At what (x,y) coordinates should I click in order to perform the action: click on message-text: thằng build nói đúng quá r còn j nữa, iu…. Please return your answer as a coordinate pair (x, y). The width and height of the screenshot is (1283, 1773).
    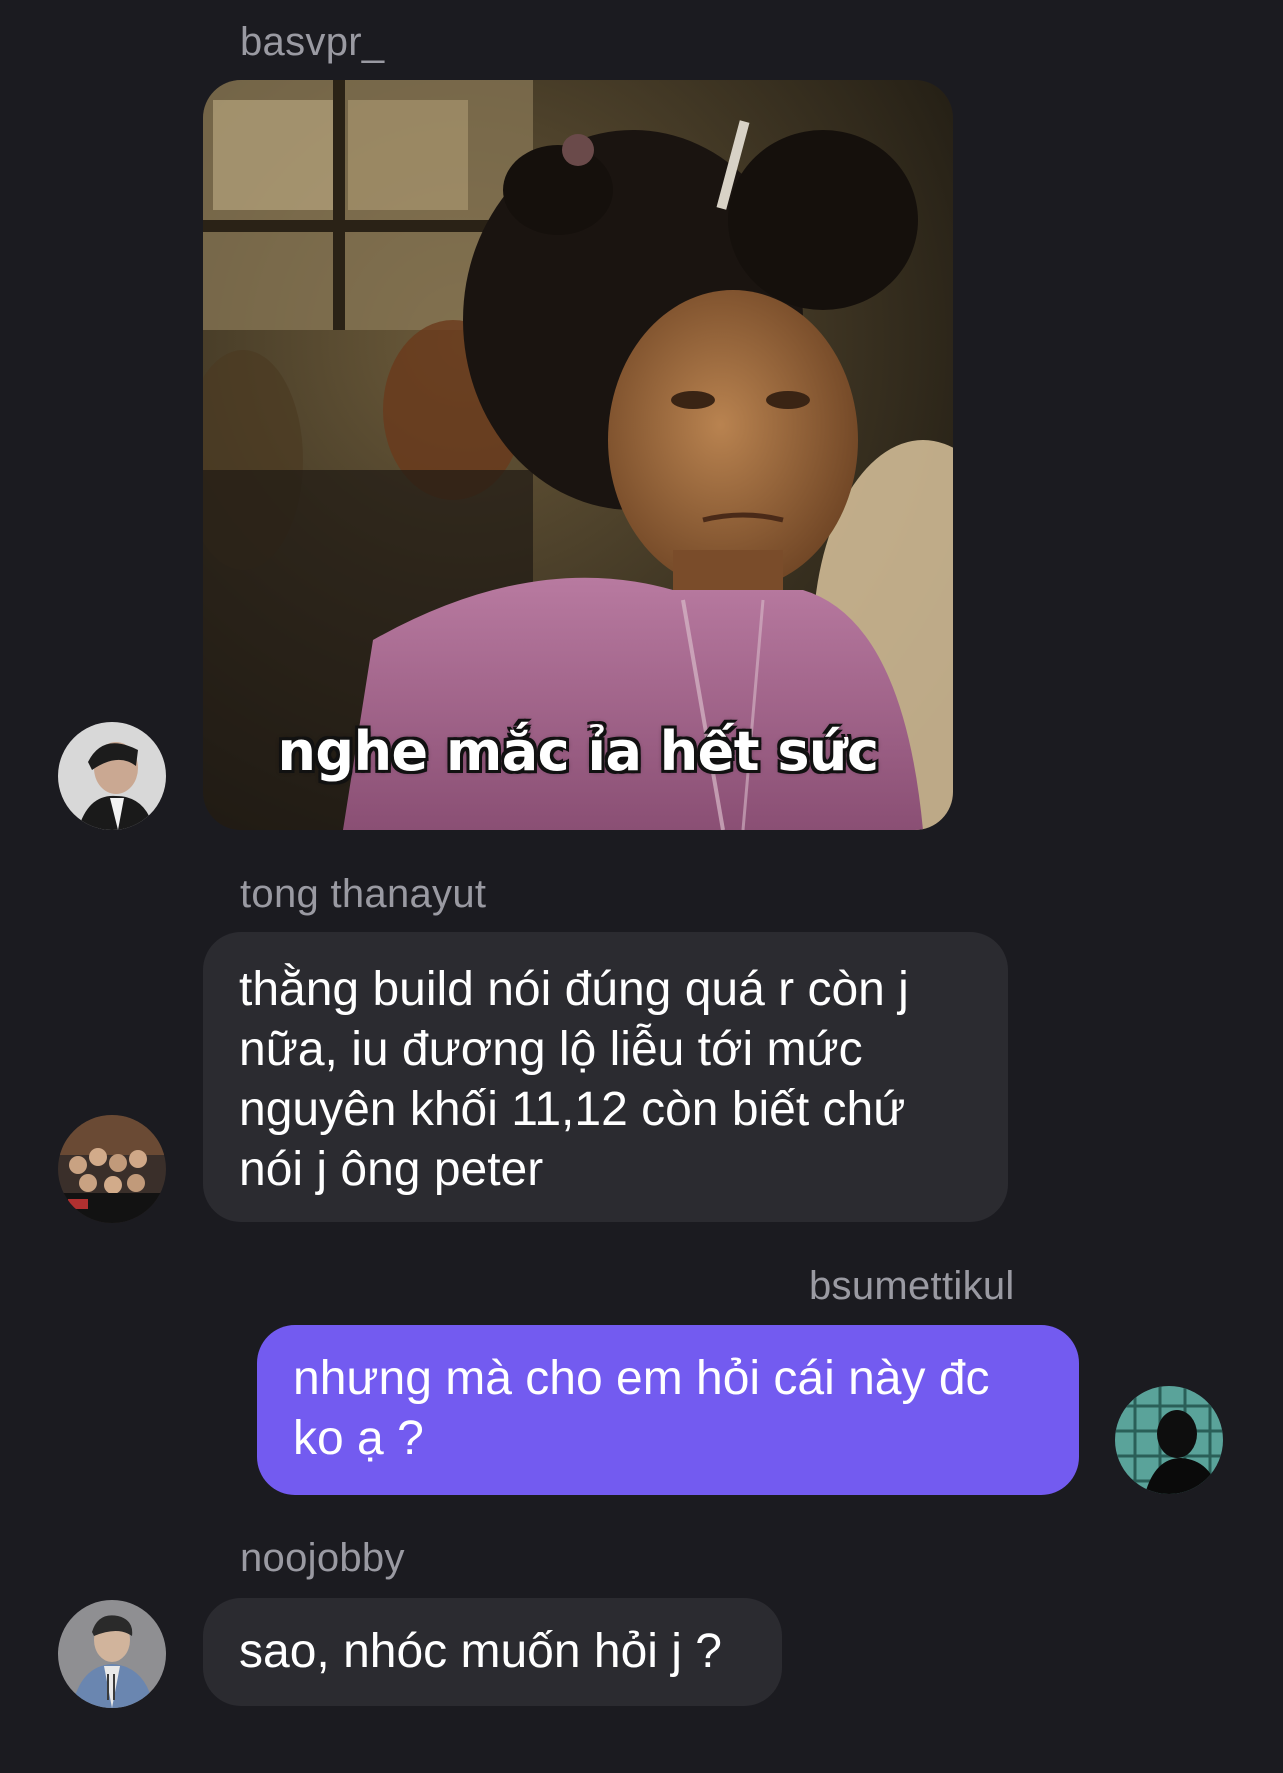
    Looking at the image, I should click on (605, 1080).